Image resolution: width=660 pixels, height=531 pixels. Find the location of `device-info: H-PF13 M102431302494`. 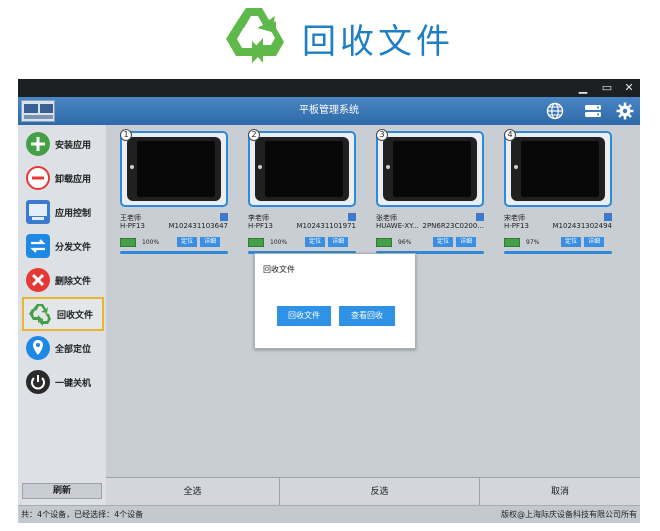

device-info: H-PF13 M102431302494 is located at coordinates (558, 226).